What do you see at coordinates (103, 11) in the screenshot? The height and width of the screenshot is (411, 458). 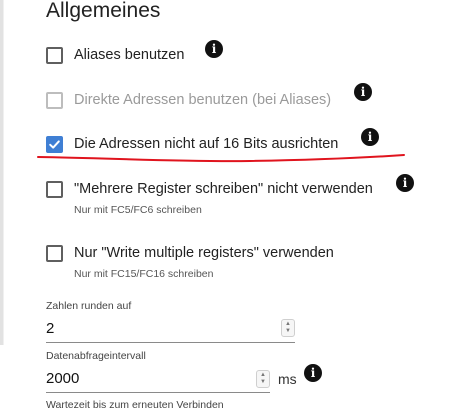 I see `section-title: Allgemeines` at bounding box center [103, 11].